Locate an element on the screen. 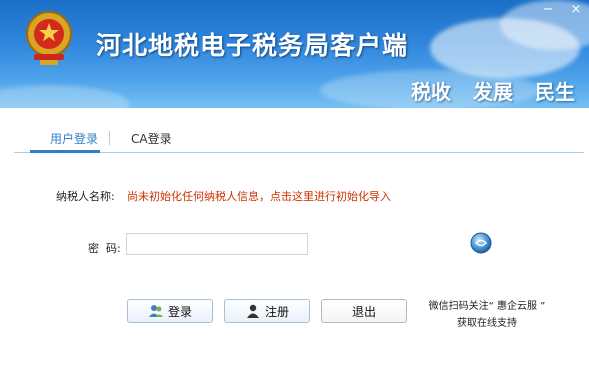 The width and height of the screenshot is (589, 372). initialize-import-link: 尚未初始化任何纳税人信息，点击这里进行初始化导入 is located at coordinates (259, 196).